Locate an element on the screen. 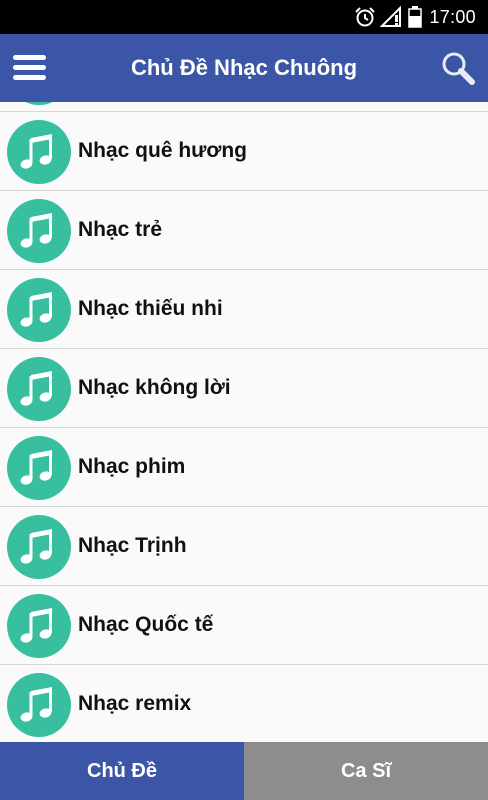  status-time: 17:00 is located at coordinates (452, 17).